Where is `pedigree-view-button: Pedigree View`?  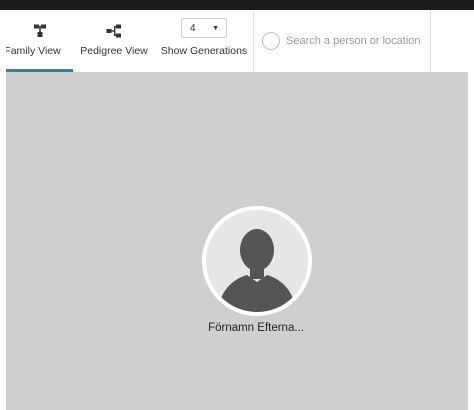 pedigree-view-button: Pedigree View is located at coordinates (114, 41).